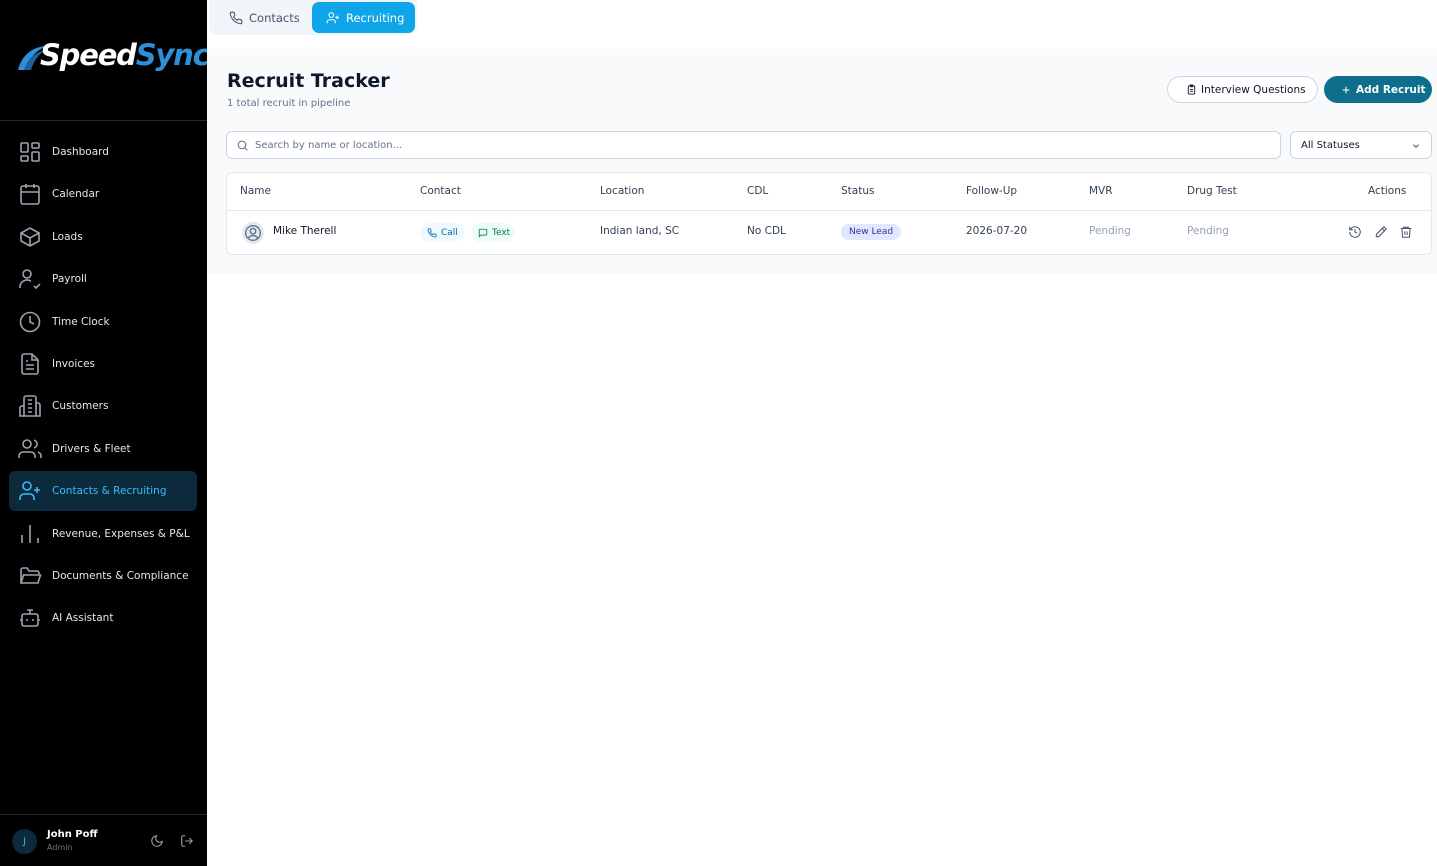 The height and width of the screenshot is (866, 1437). I want to click on sidebar-item-label: Calendar, so click(76, 194).